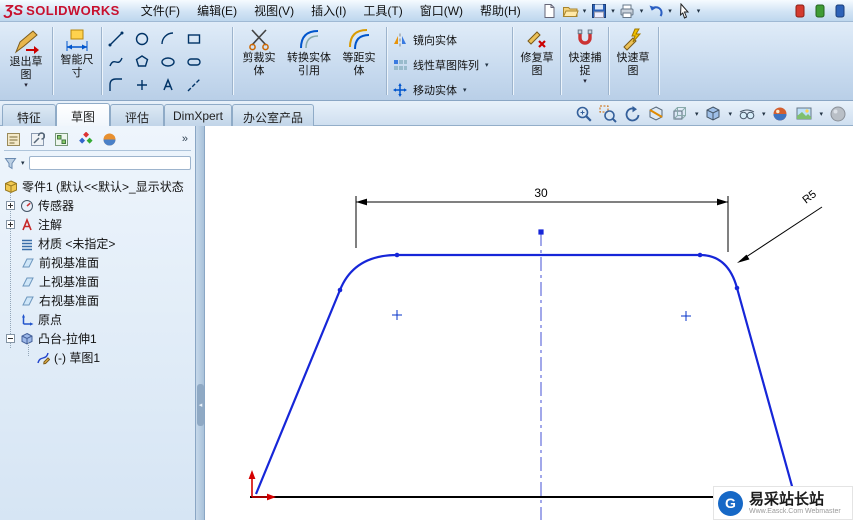 This screenshot has height=520, width=853. I want to click on apply-scene-icon, so click(804, 114).